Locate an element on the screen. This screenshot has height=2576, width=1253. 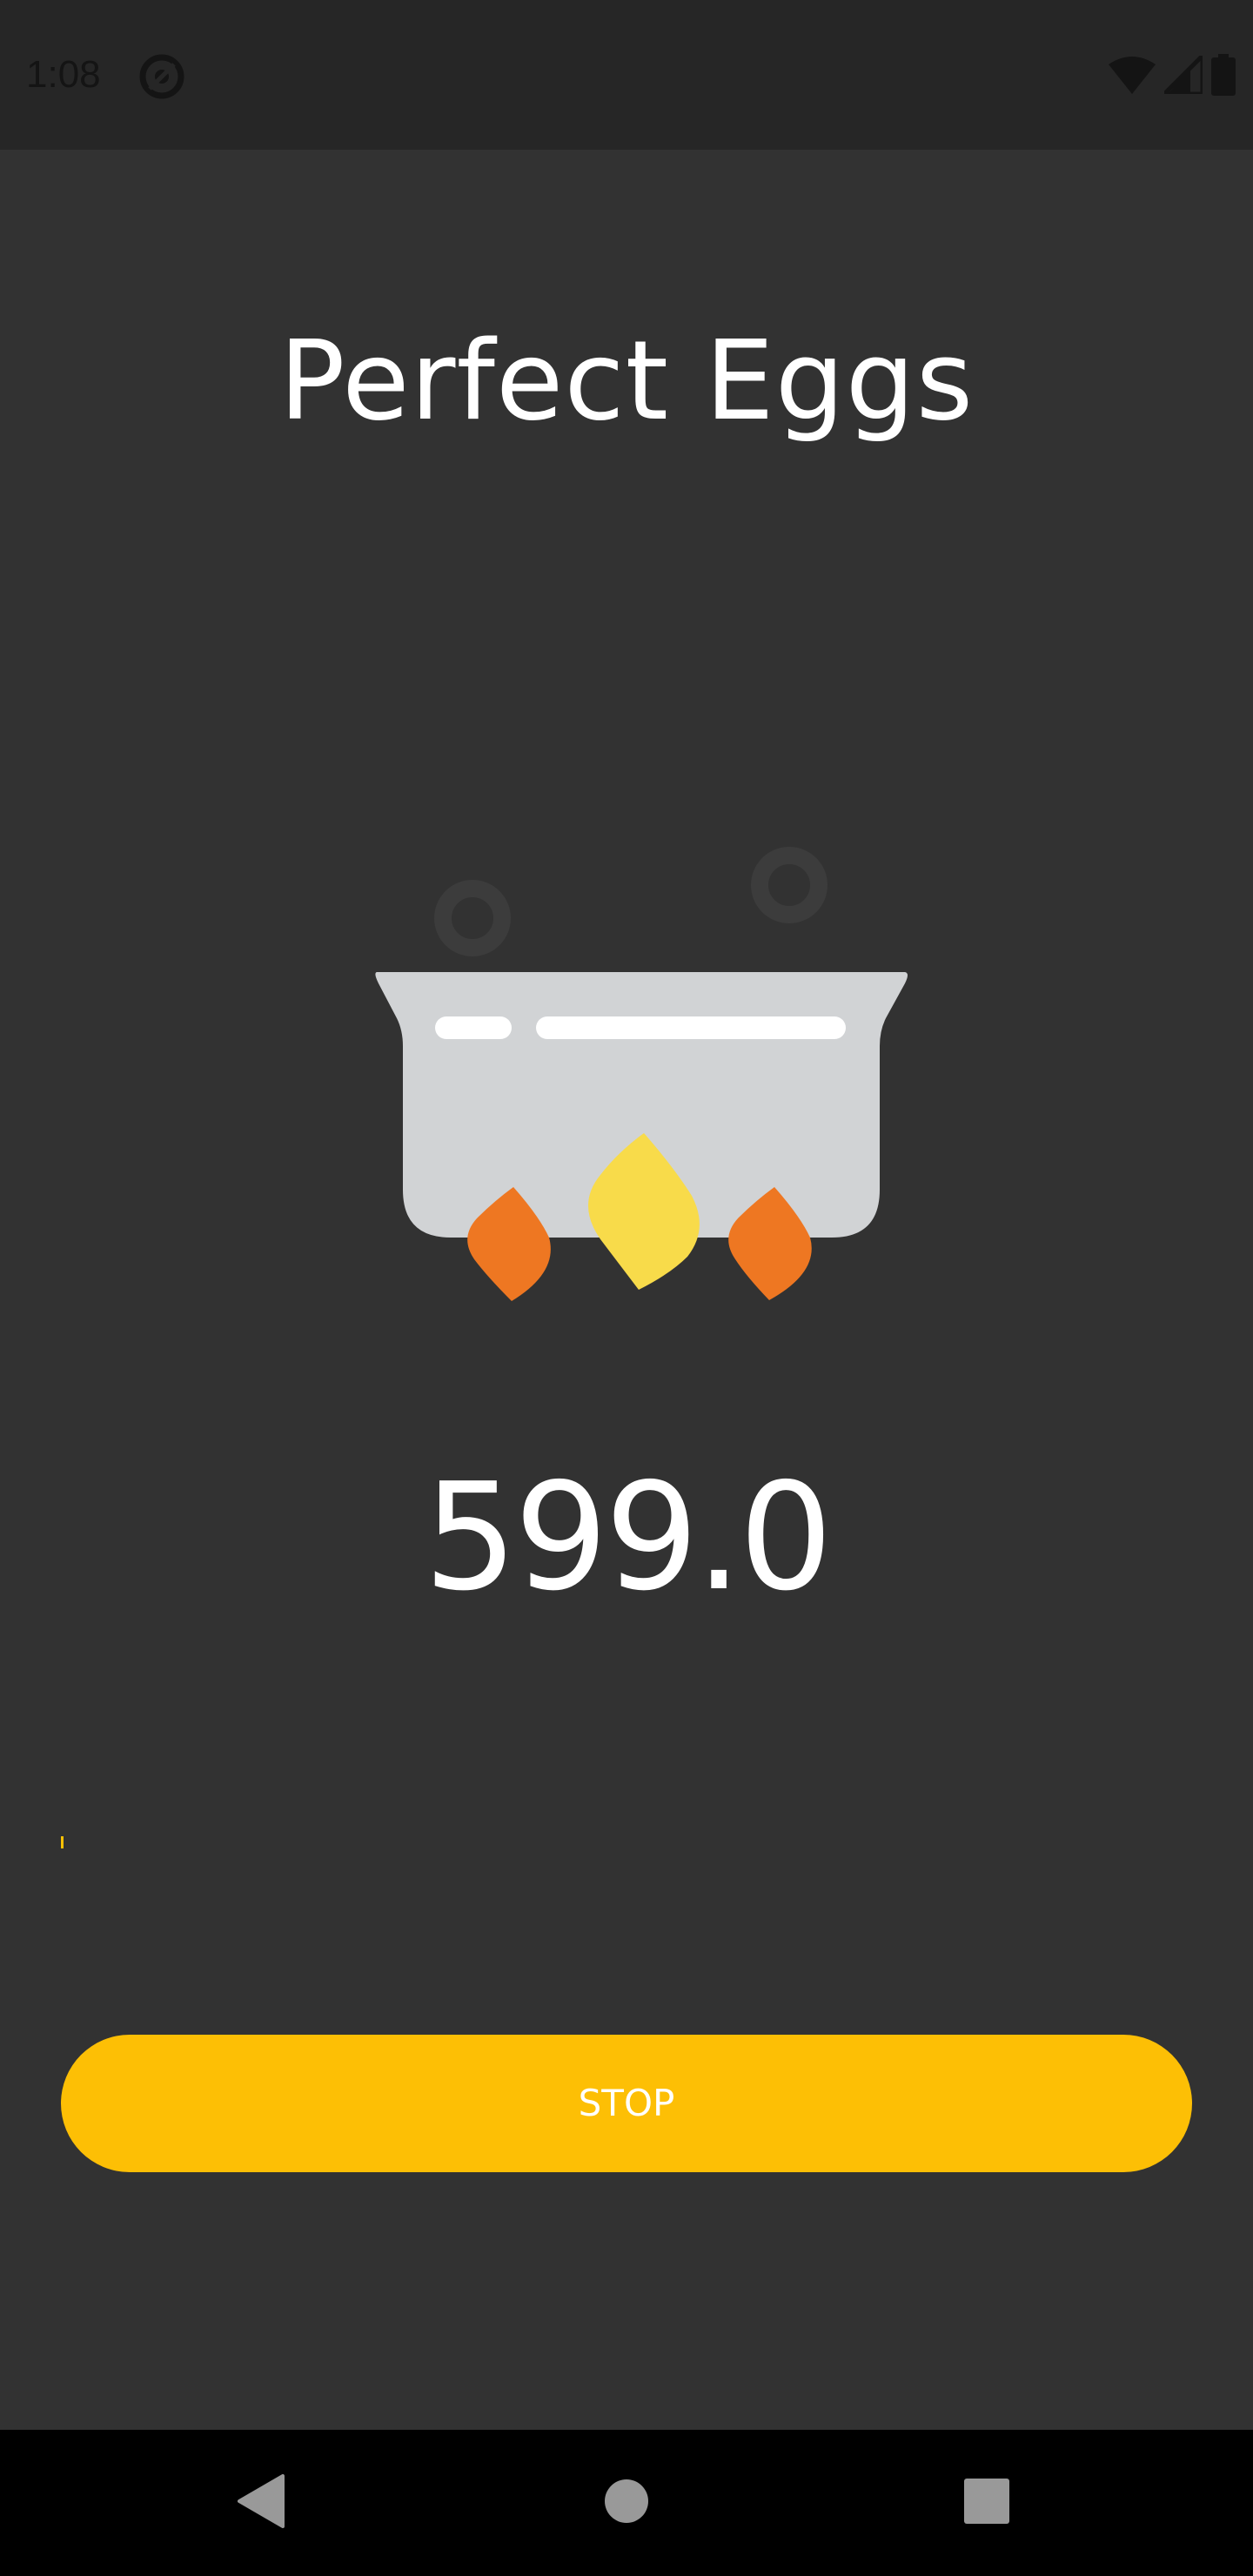
recents-button is located at coordinates (987, 2503).